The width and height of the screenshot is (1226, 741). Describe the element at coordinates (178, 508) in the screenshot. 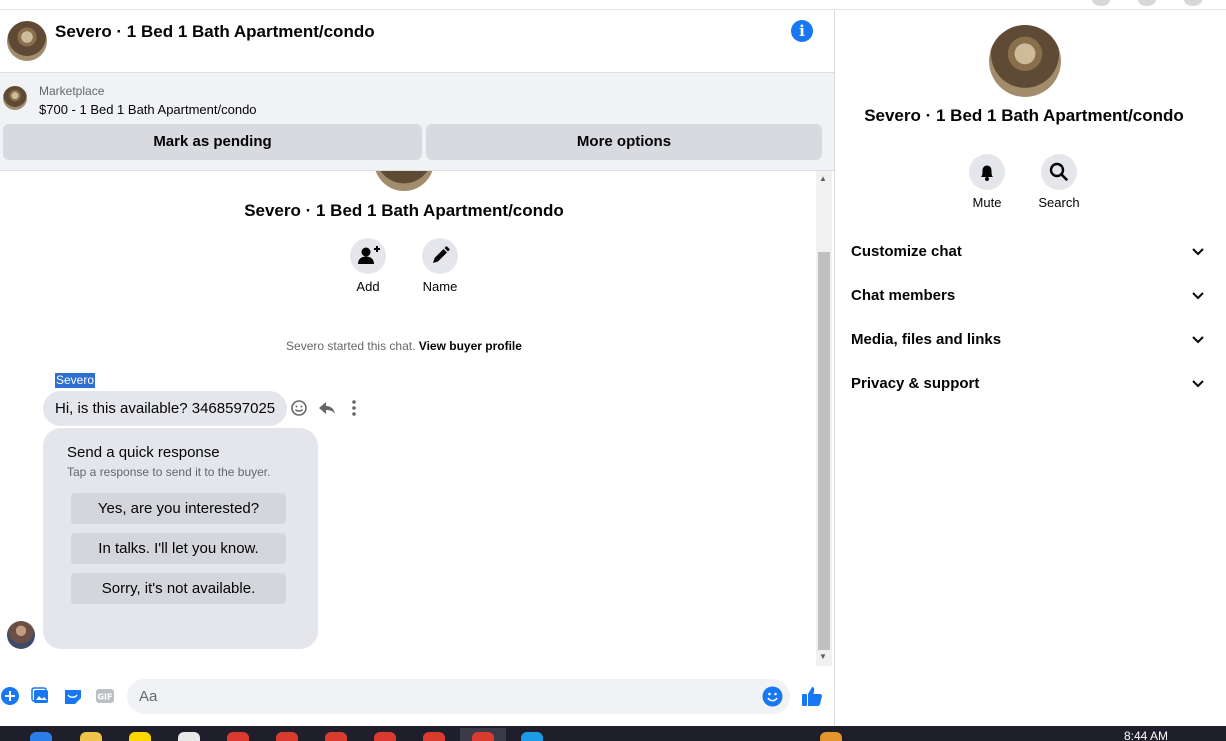

I see `quick-response-option: Yes, are you interested?` at that location.